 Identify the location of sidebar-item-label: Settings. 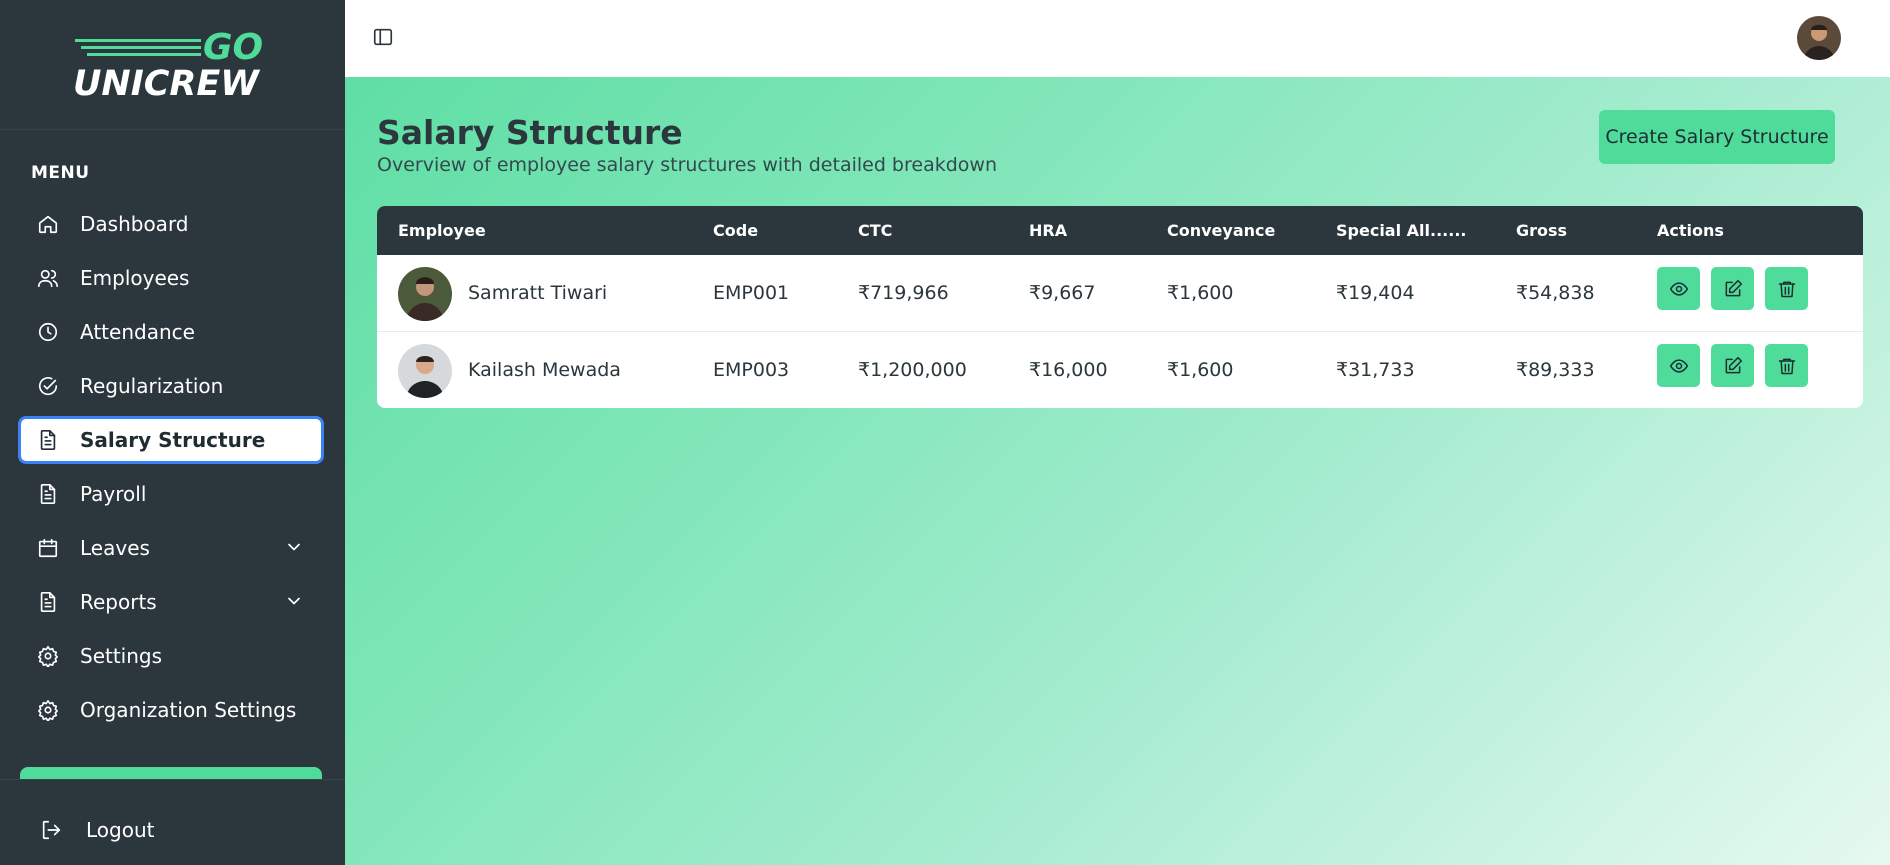
(121, 656).